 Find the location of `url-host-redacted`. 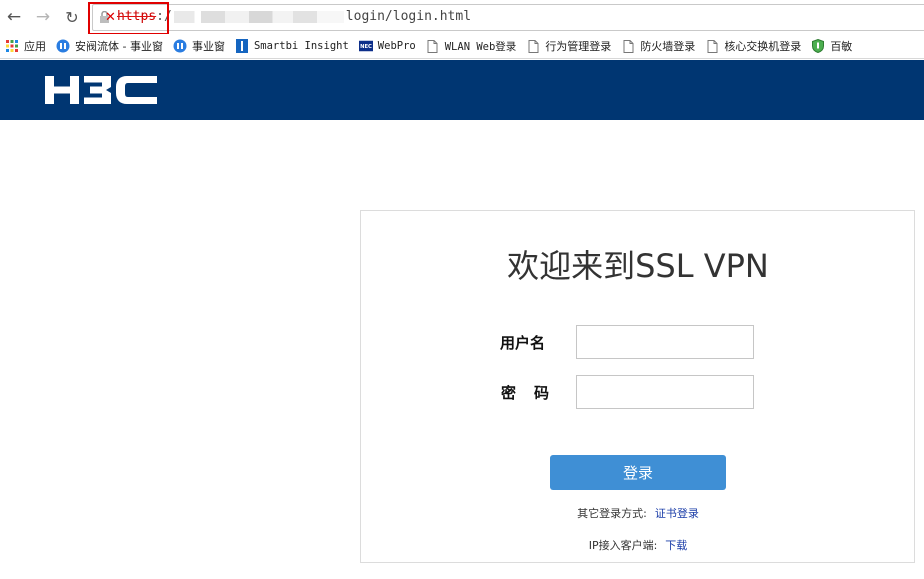

url-host-redacted is located at coordinates (258, 16).